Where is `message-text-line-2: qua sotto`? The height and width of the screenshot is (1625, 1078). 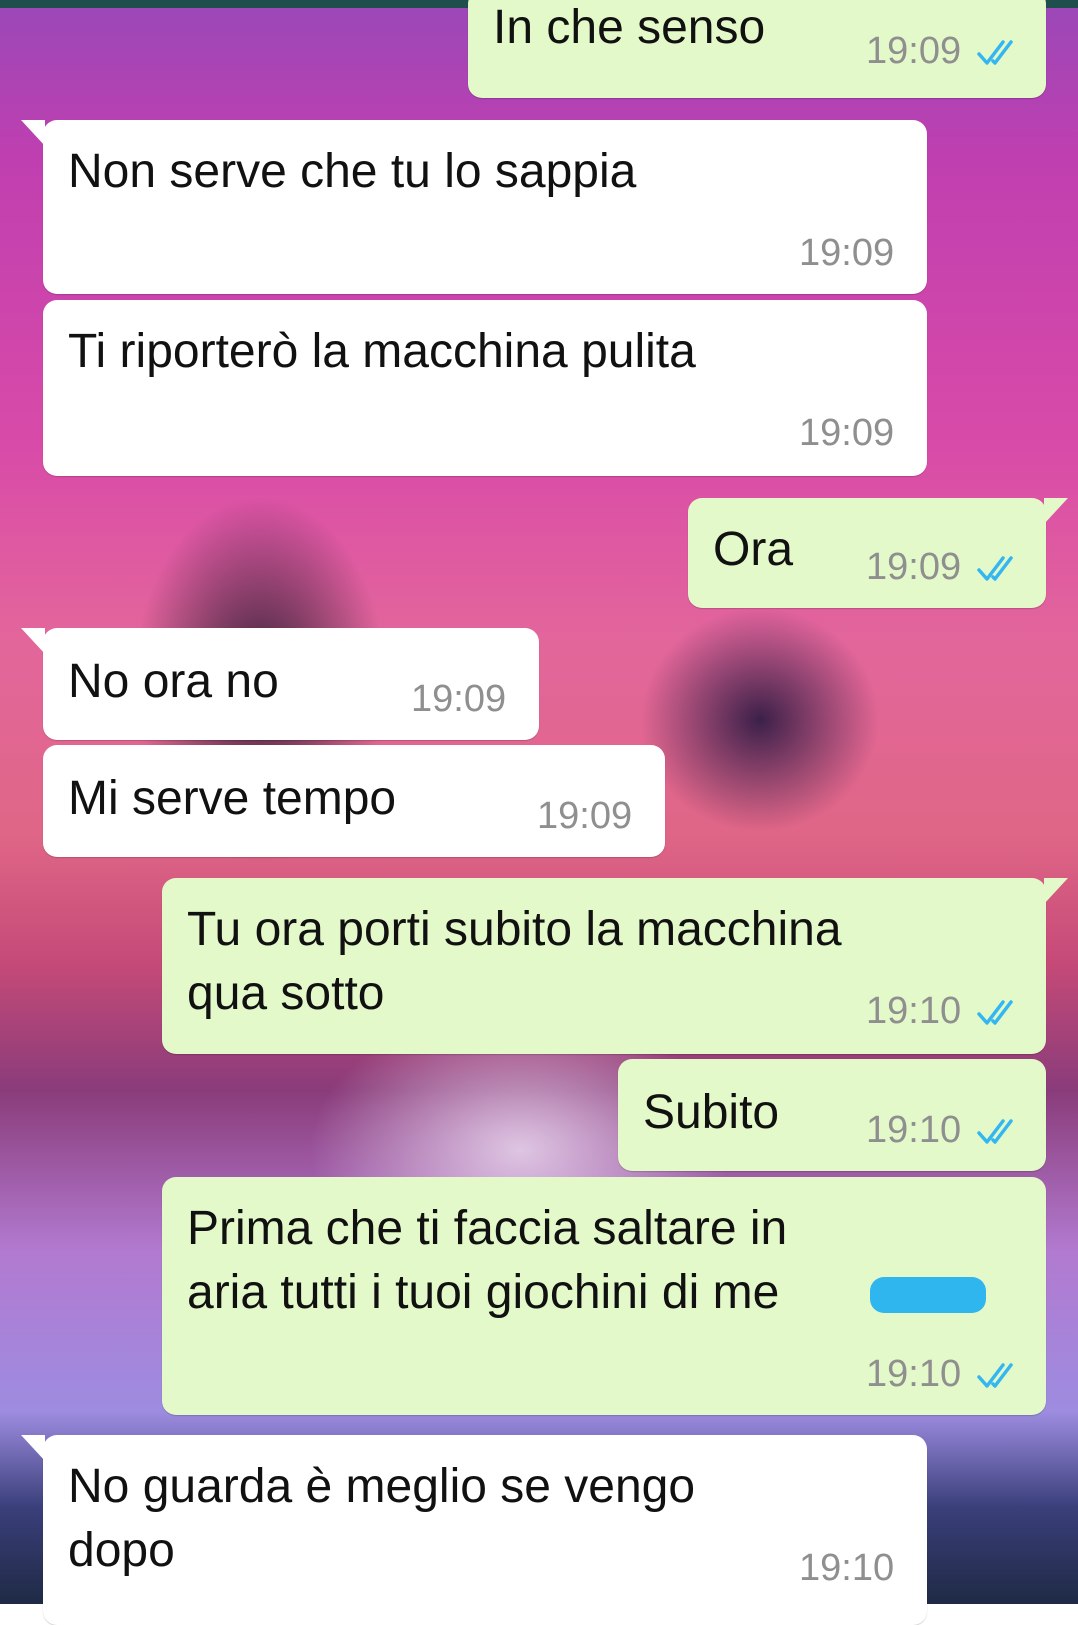 message-text-line-2: qua sotto is located at coordinates (286, 993).